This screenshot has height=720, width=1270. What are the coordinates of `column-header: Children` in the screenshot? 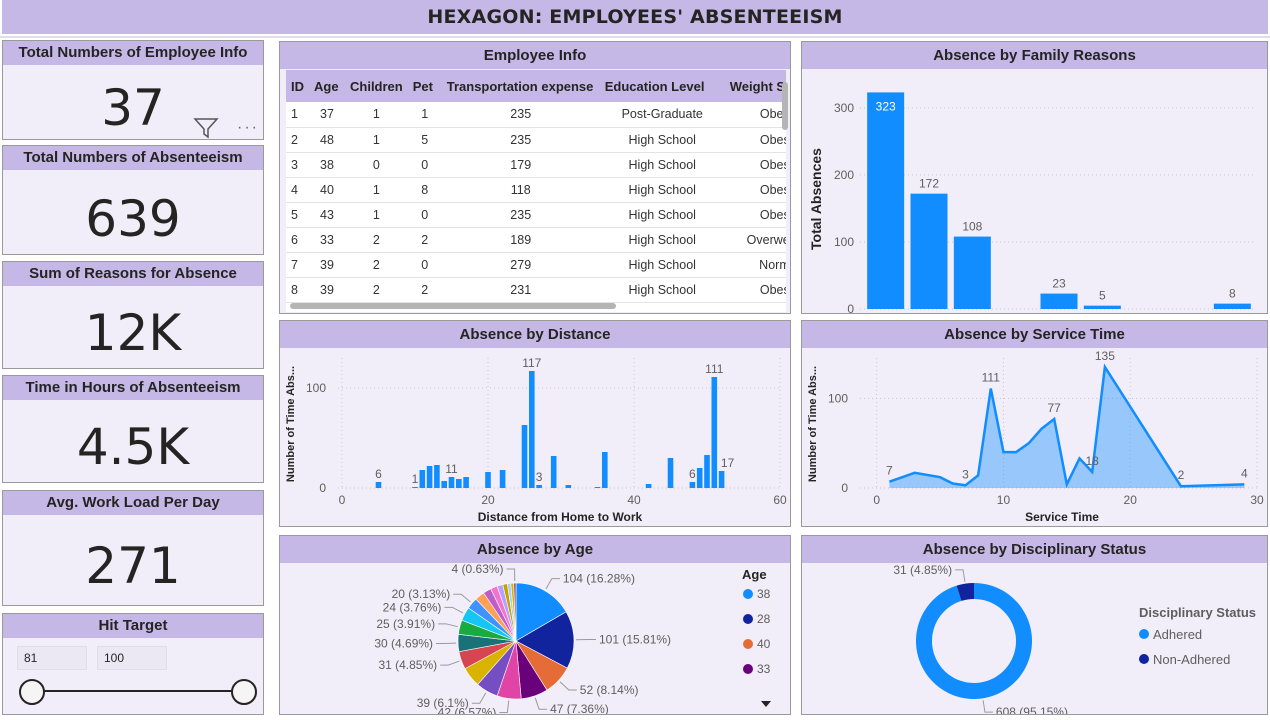 It's located at (376, 86).